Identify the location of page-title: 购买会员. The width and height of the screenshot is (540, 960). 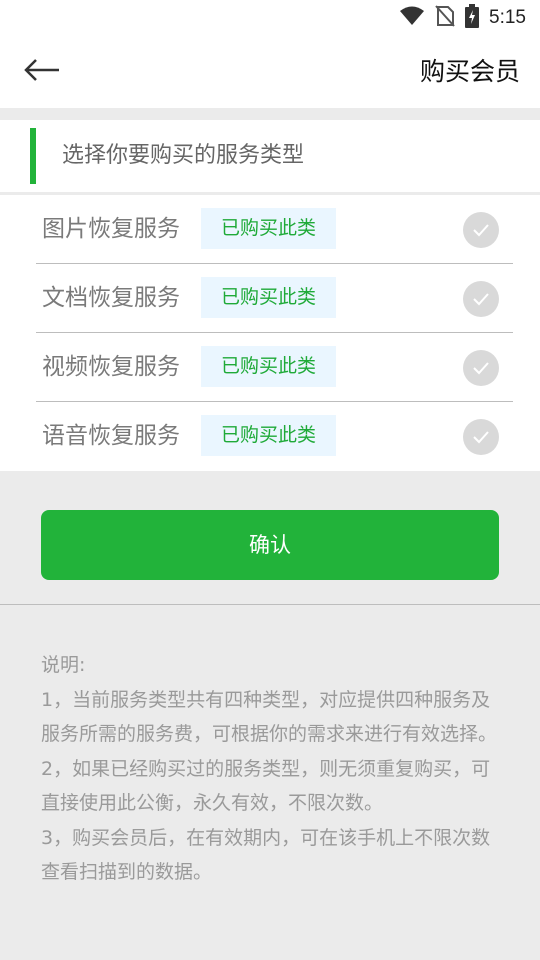
(469, 71).